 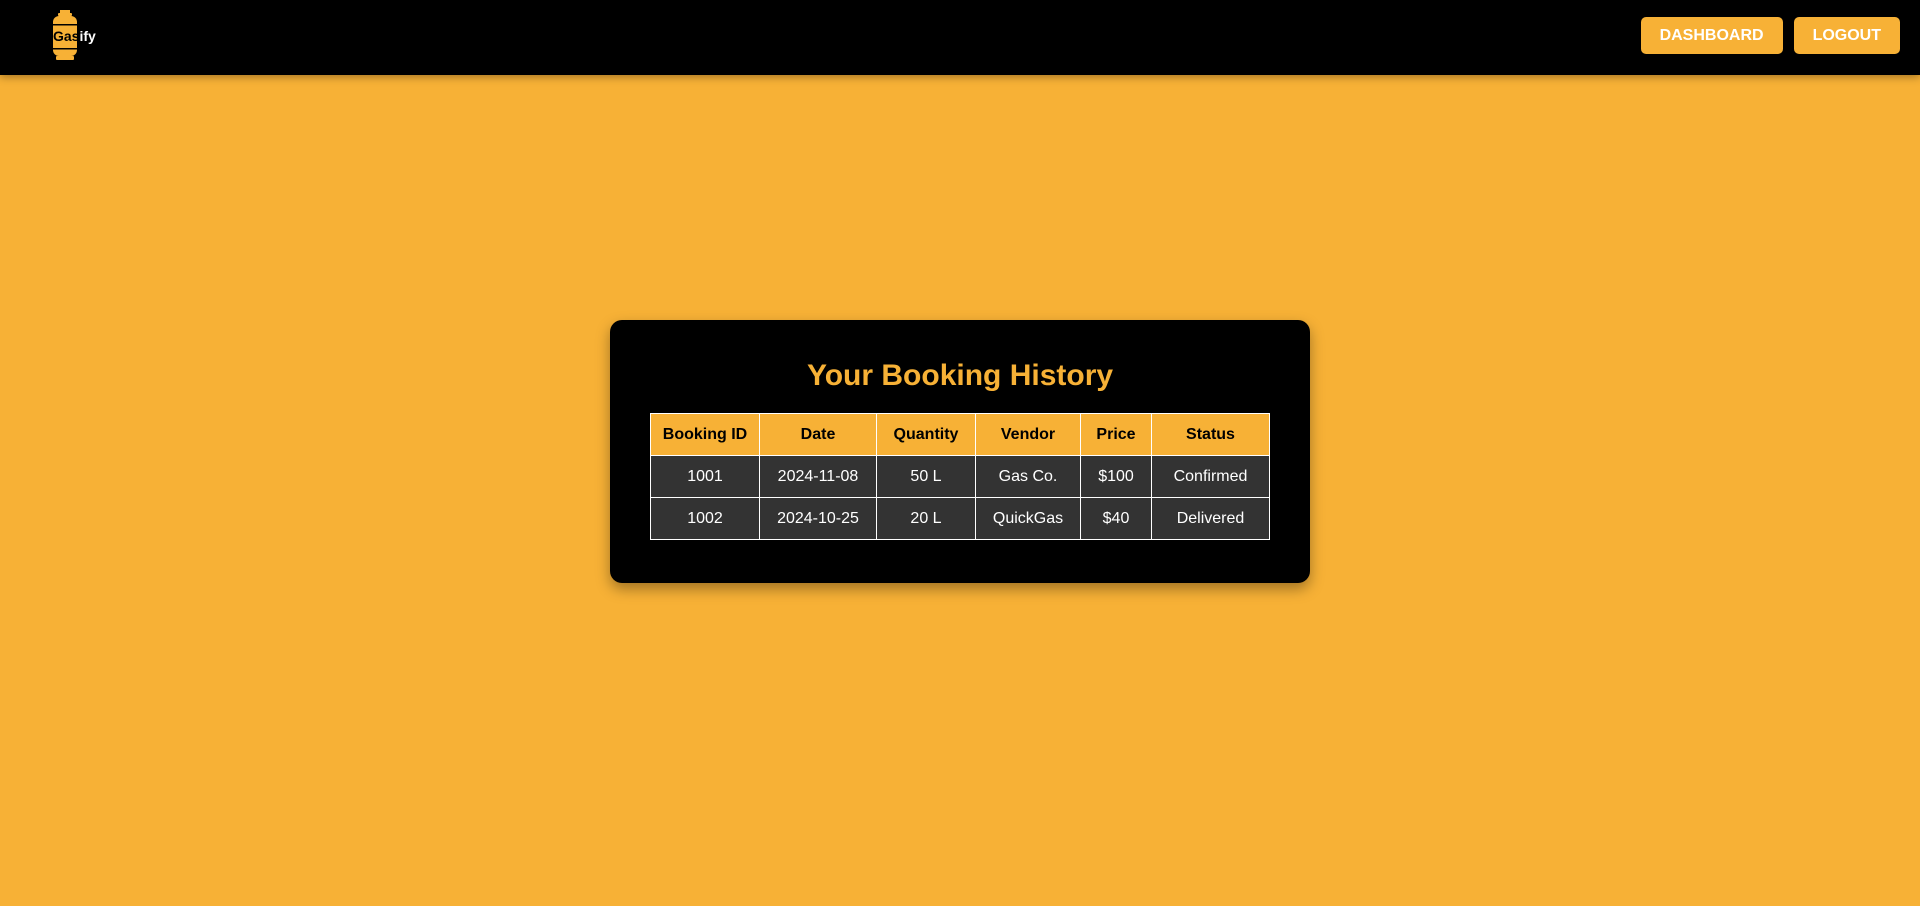 What do you see at coordinates (1210, 476) in the screenshot?
I see `cell-status: Confirmed` at bounding box center [1210, 476].